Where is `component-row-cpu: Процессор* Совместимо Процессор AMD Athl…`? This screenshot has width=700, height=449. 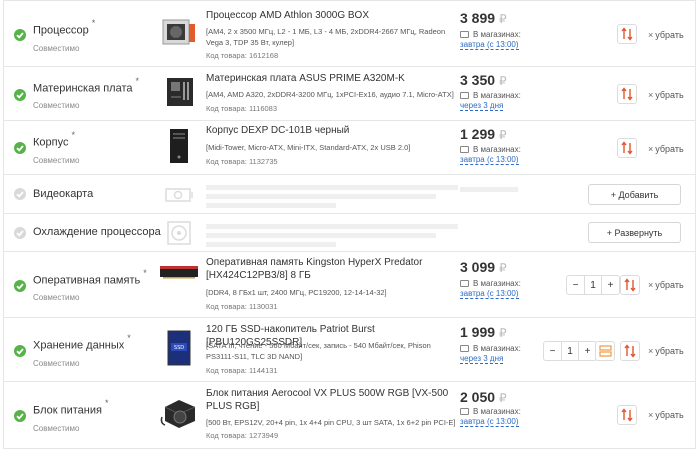 component-row-cpu: Процессор* Совместимо Процессор AMD Athl… is located at coordinates (349, 33).